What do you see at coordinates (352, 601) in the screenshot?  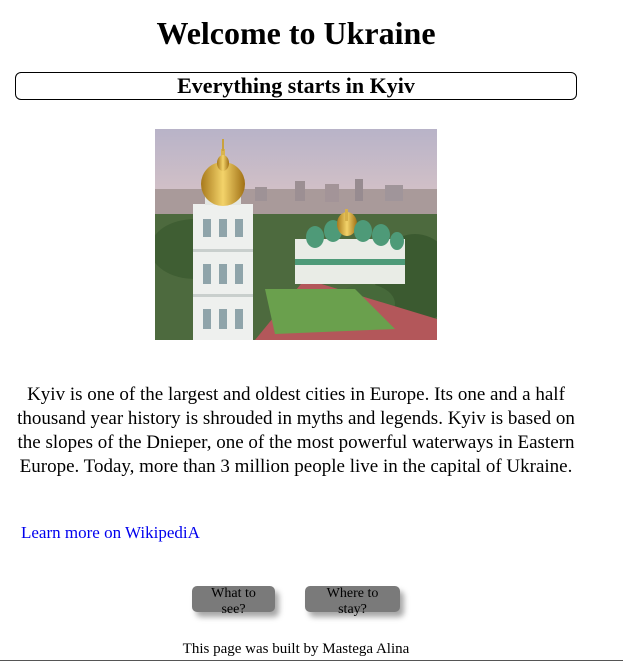 I see `where-to-stay-button: Where to stay?` at bounding box center [352, 601].